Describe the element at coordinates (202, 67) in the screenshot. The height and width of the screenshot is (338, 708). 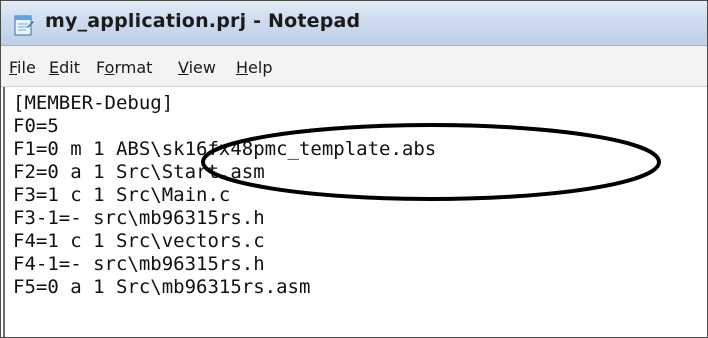
I see `menu-view-label: iew` at that location.